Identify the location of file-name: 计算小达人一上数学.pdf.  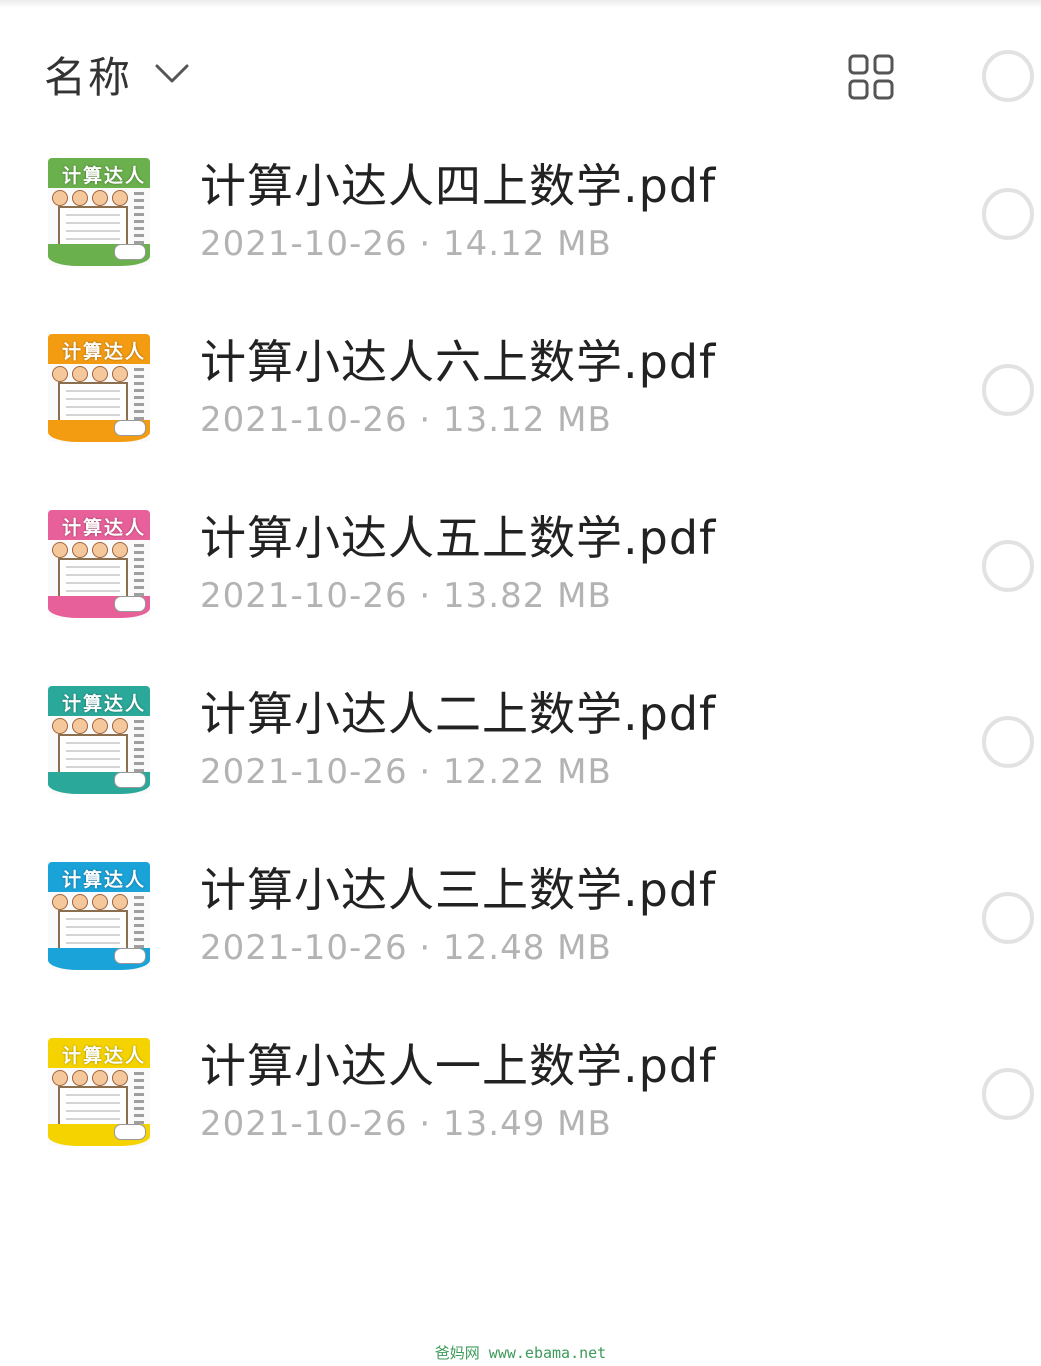
(458, 1066).